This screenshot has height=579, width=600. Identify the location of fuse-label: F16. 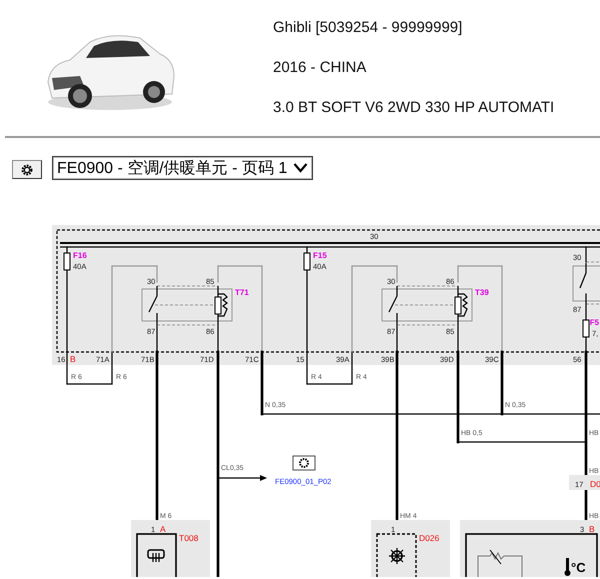
(80, 255).